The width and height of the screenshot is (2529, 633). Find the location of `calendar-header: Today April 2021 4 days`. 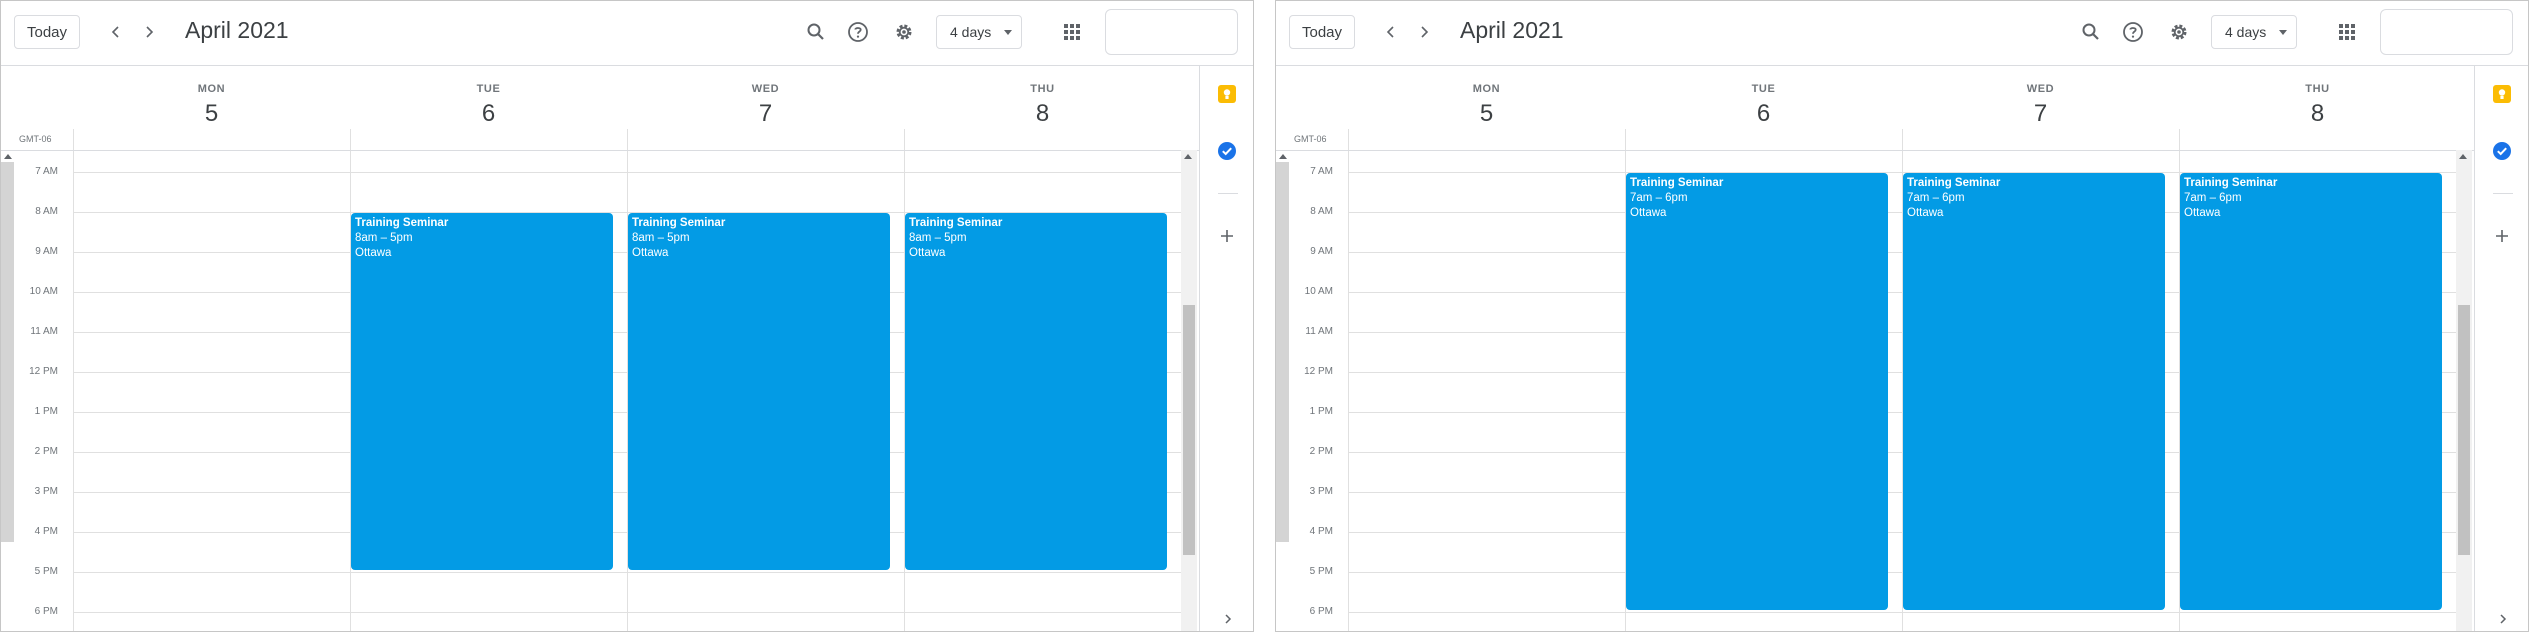

calendar-header: Today April 2021 4 days is located at coordinates (1902, 33).